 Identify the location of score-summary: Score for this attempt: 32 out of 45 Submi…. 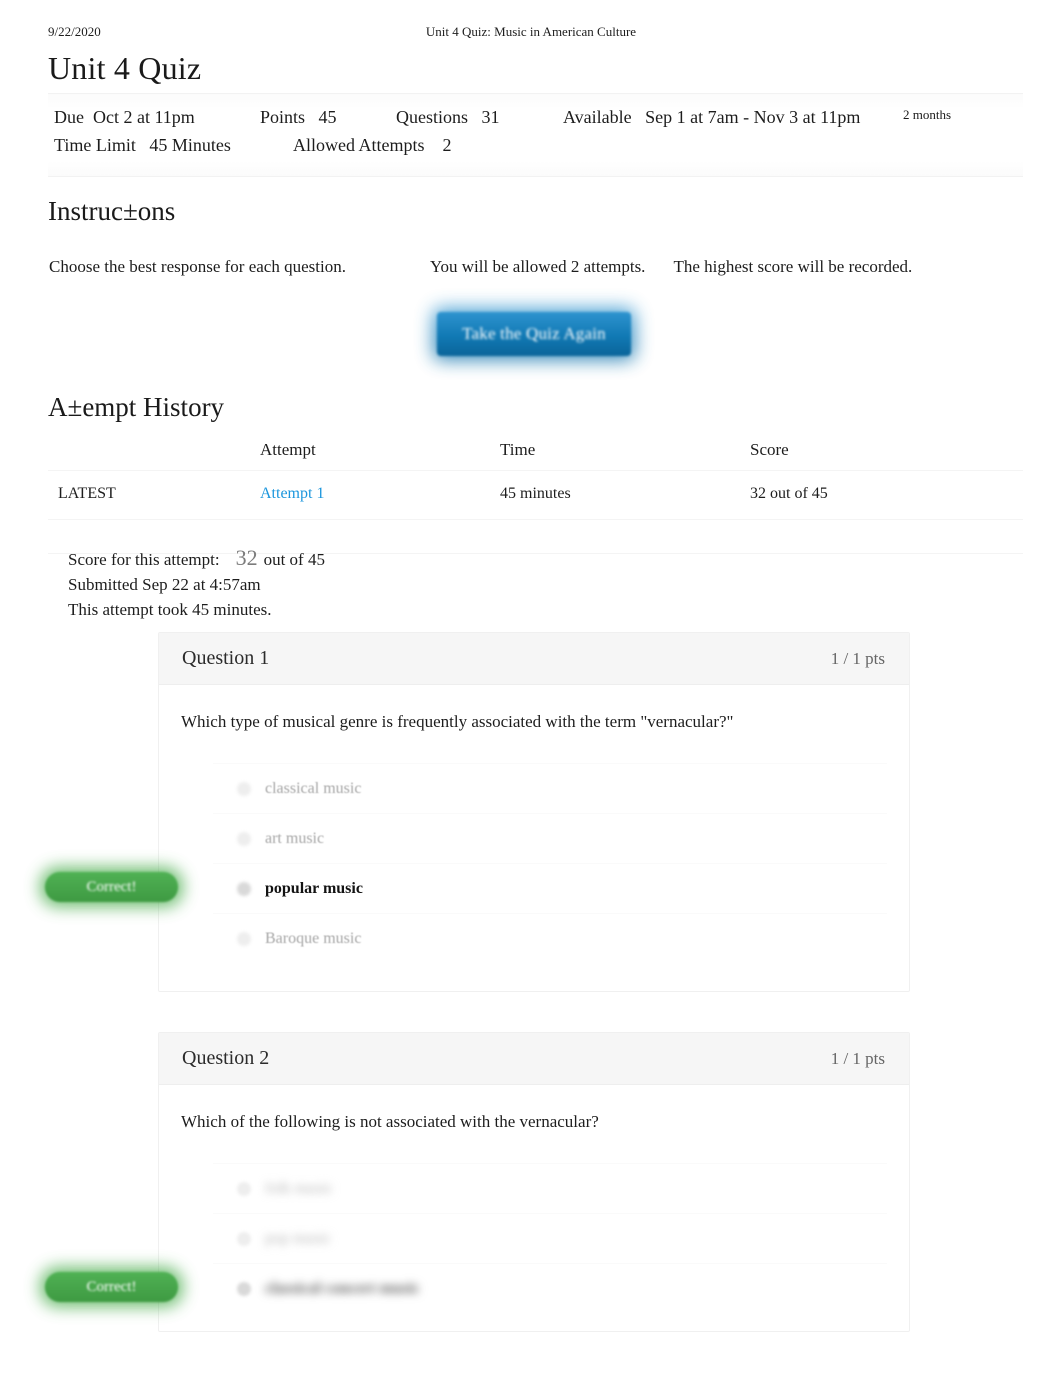
(196, 583).